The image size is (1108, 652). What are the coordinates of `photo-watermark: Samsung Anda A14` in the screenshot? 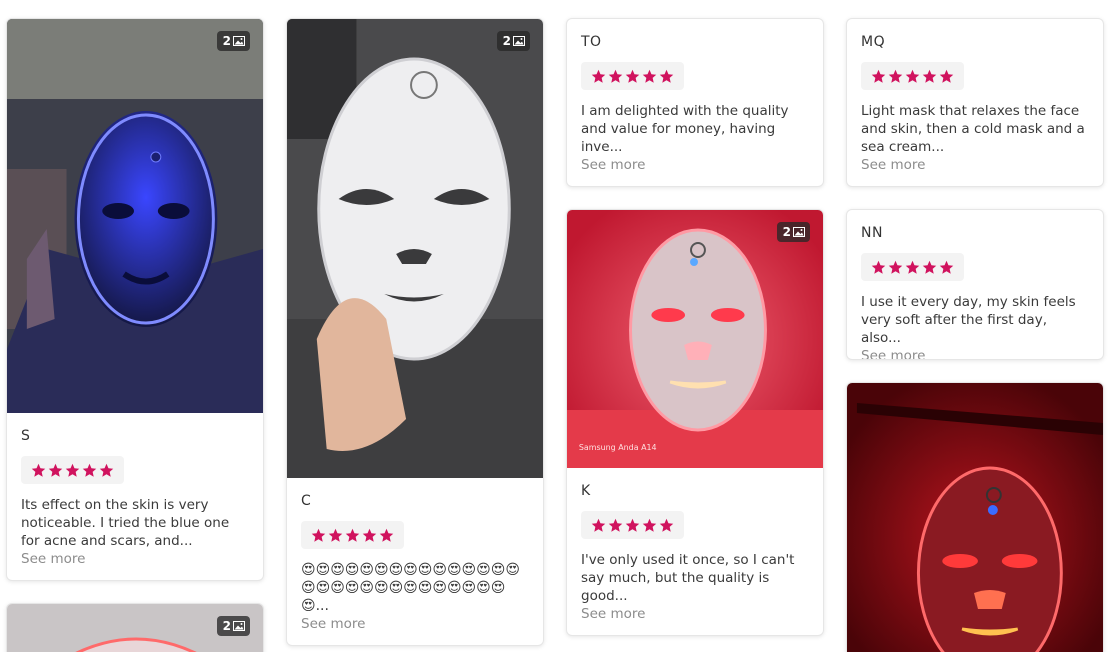 It's located at (618, 447).